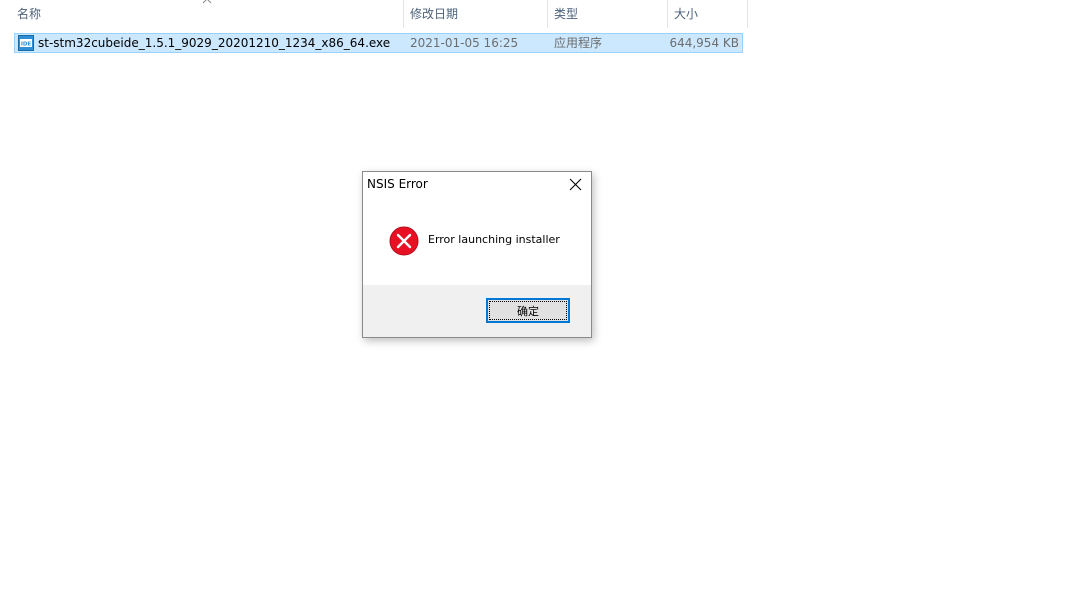 Image resolution: width=1082 pixels, height=592 pixels. Describe the element at coordinates (464, 43) in the screenshot. I see `file-modified-date: 2021-01-05 16:25` at that location.